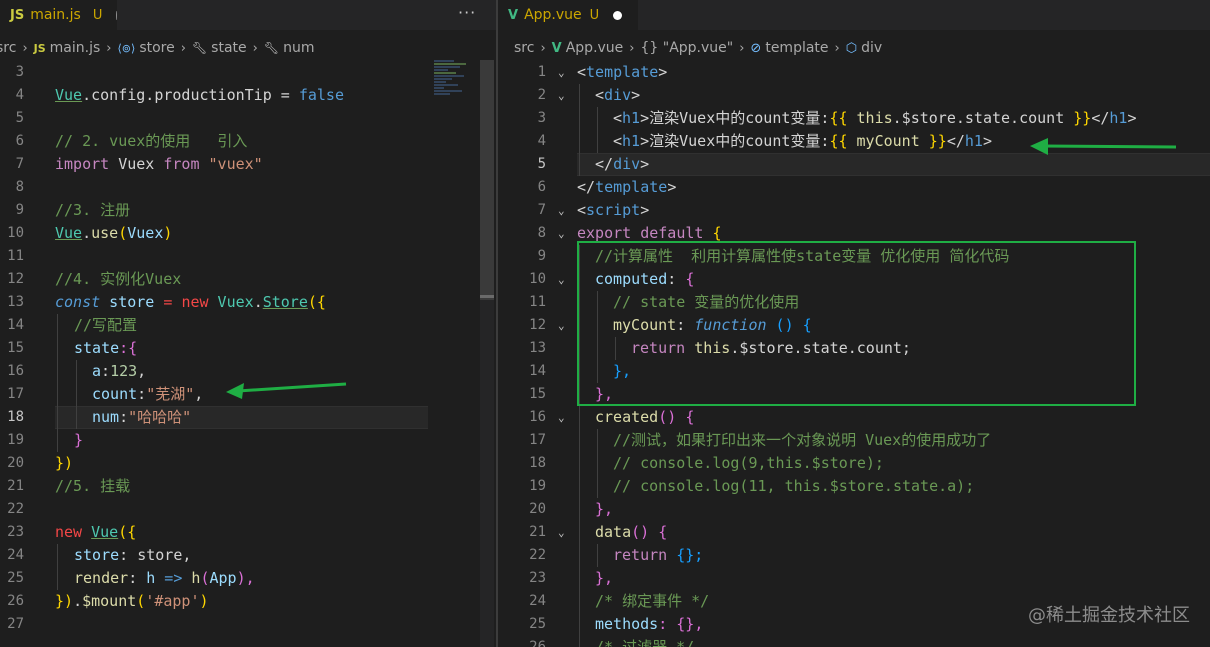 Image resolution: width=1210 pixels, height=647 pixels. Describe the element at coordinates (139, 164) in the screenshot. I see `code-line: 7 import Vuex from "vuex"` at that location.